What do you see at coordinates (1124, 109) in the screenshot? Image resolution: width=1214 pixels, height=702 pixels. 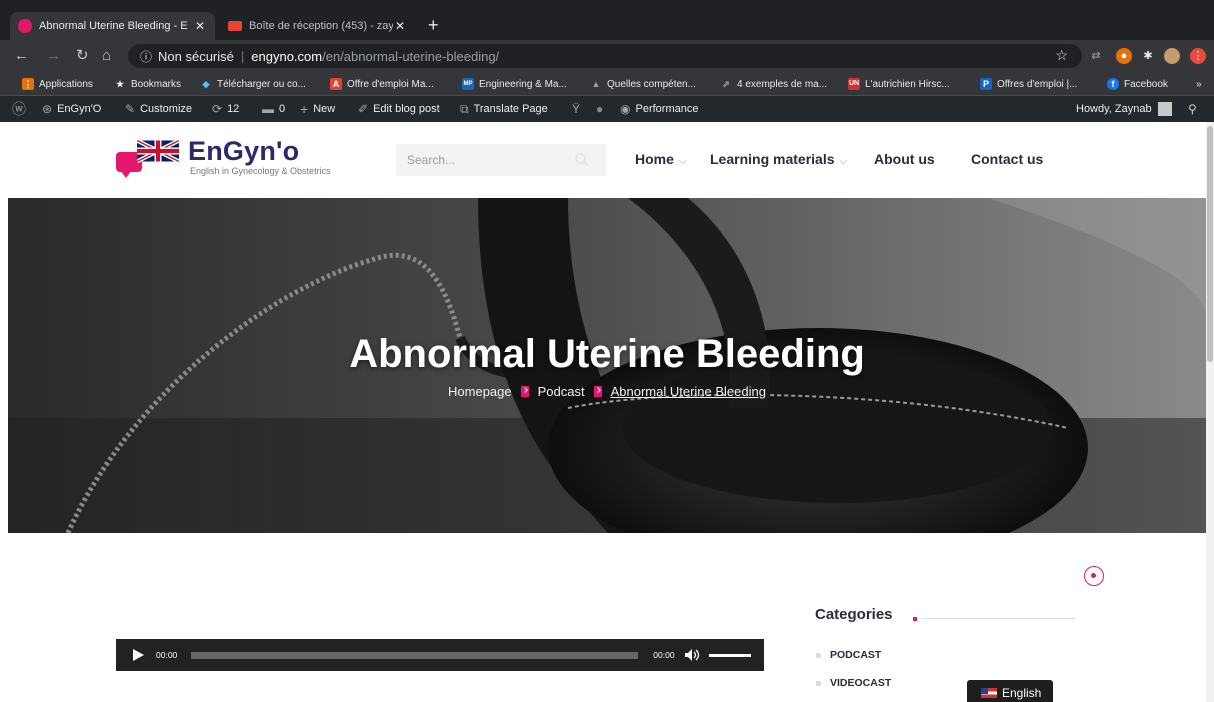 I see `wp-account: Howdy, Zaynab` at bounding box center [1124, 109].